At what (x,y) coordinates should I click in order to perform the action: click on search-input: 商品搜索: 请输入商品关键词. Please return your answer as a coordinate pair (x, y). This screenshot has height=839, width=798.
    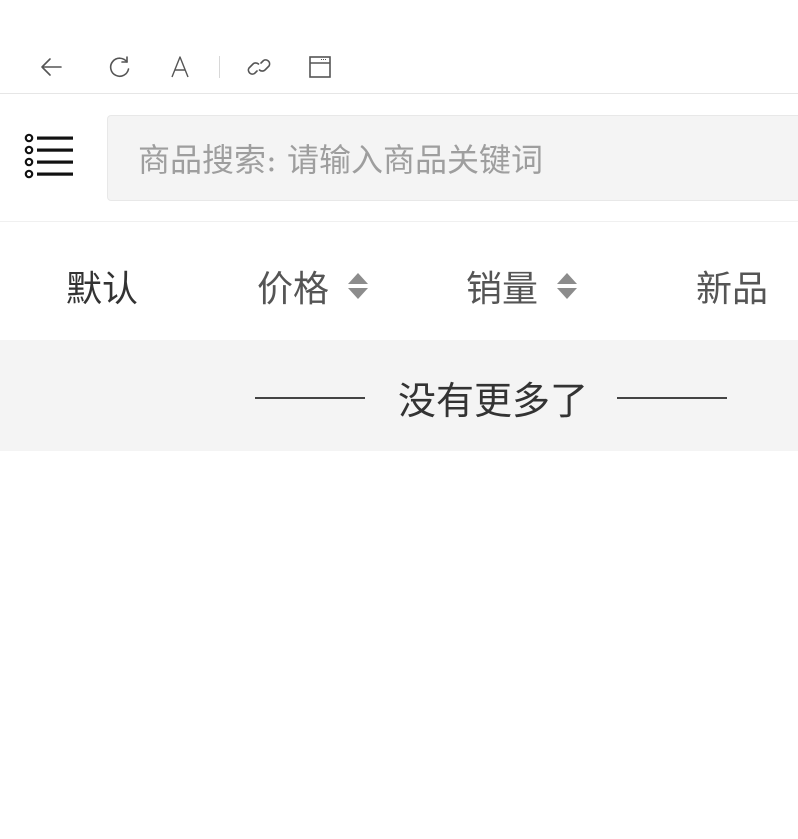
    Looking at the image, I should click on (452, 158).